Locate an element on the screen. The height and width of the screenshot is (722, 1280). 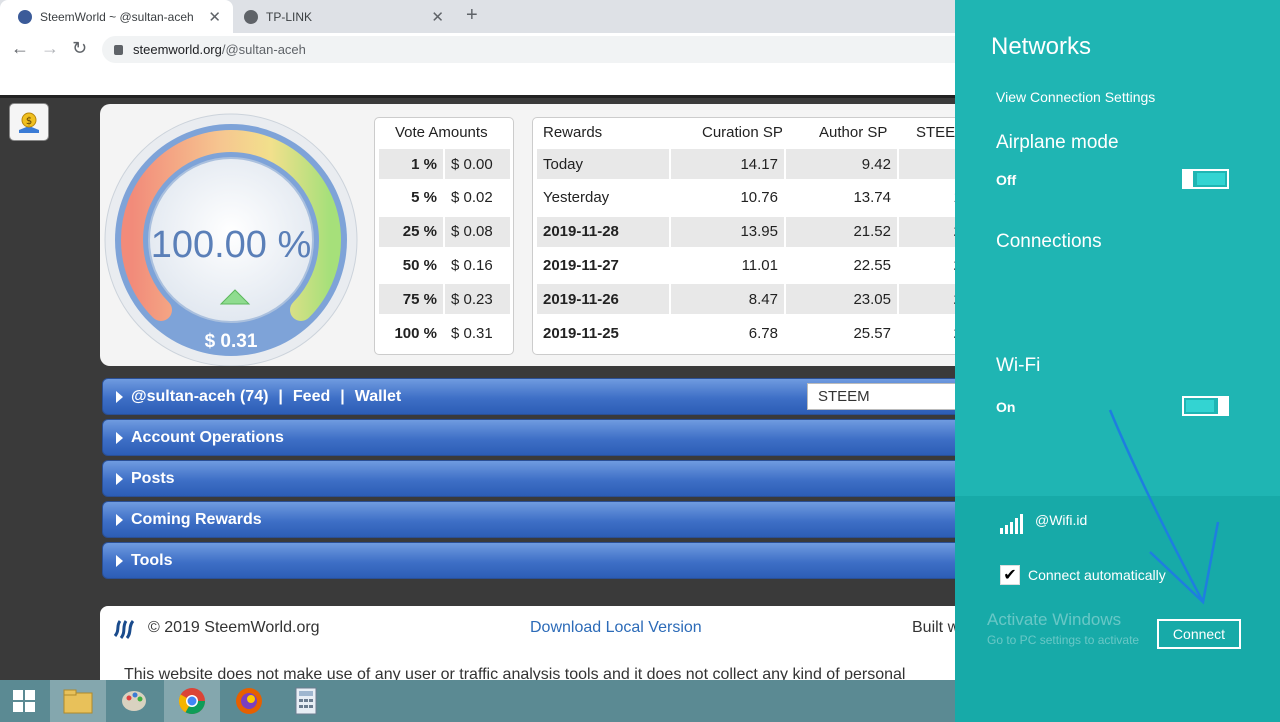
lock-icon is located at coordinates (118, 49).